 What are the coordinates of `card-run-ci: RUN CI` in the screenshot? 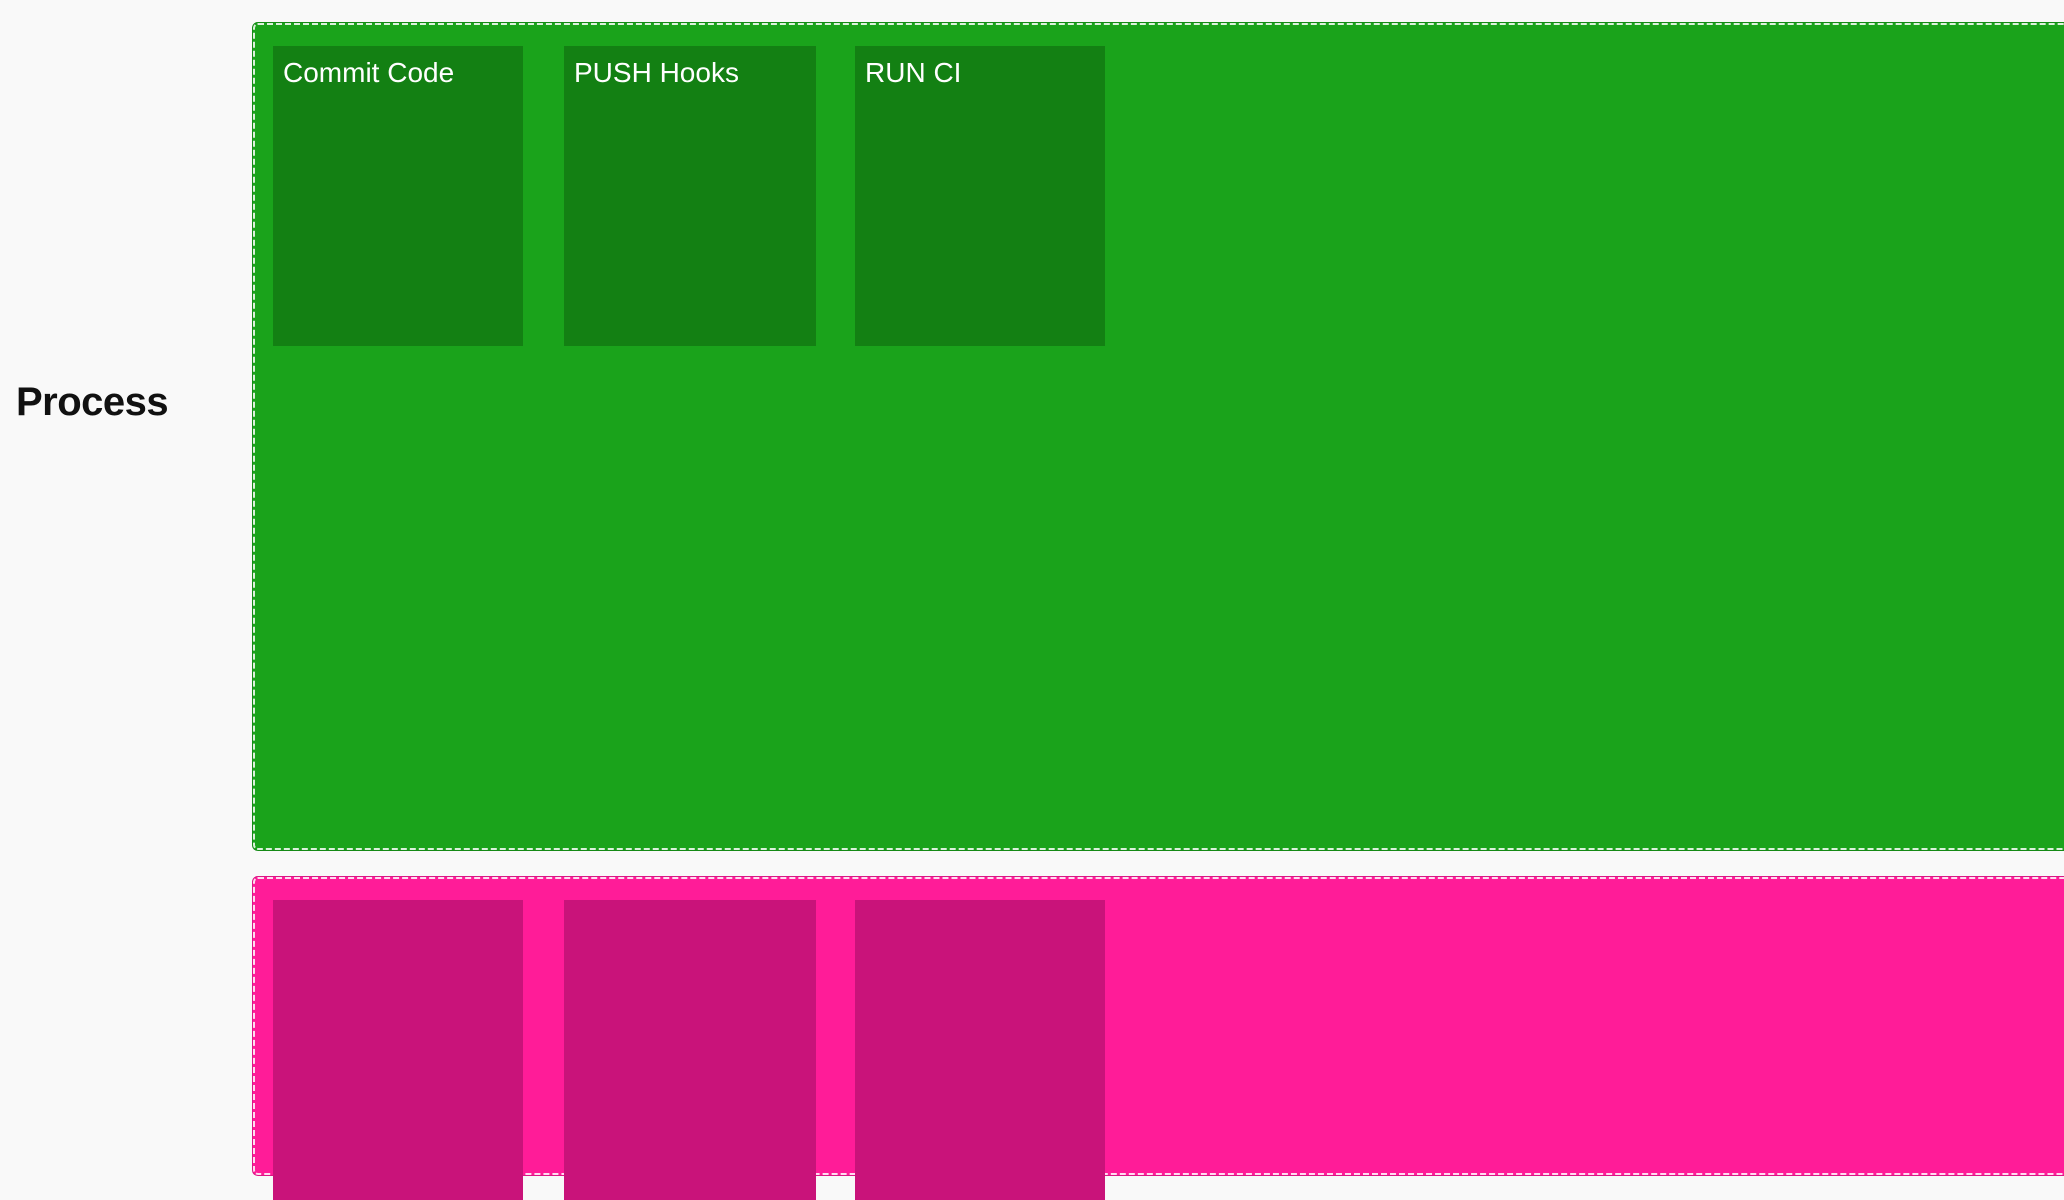 It's located at (980, 196).